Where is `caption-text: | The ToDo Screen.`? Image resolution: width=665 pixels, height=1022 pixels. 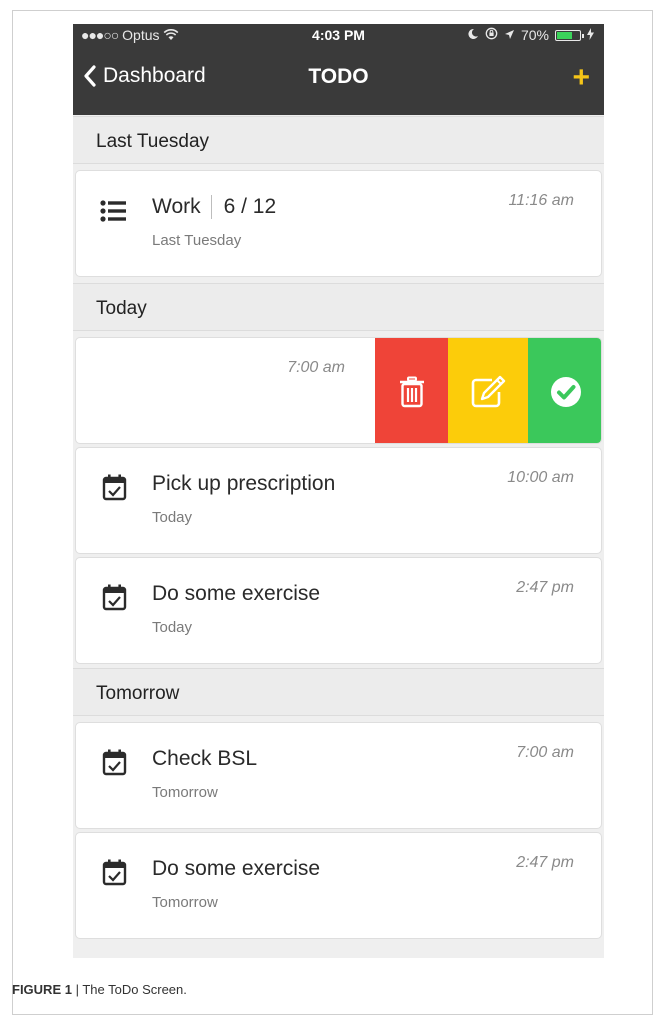 caption-text: | The ToDo Screen. is located at coordinates (129, 989).